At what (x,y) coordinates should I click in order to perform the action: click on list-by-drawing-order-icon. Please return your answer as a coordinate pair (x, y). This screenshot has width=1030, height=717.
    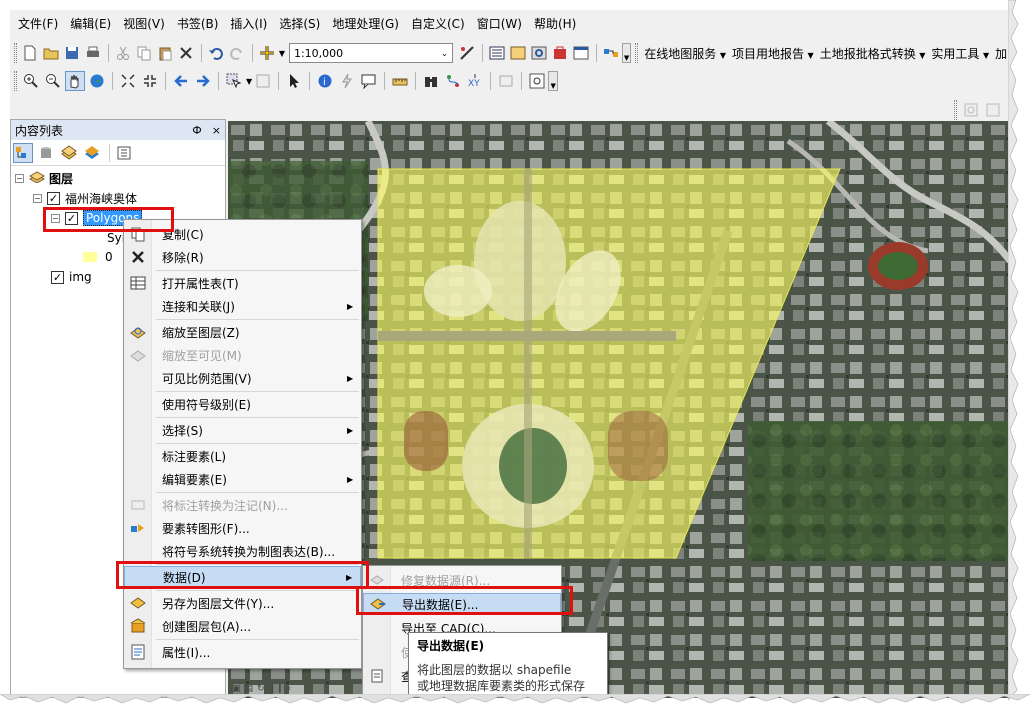
    Looking at the image, I should click on (23, 152).